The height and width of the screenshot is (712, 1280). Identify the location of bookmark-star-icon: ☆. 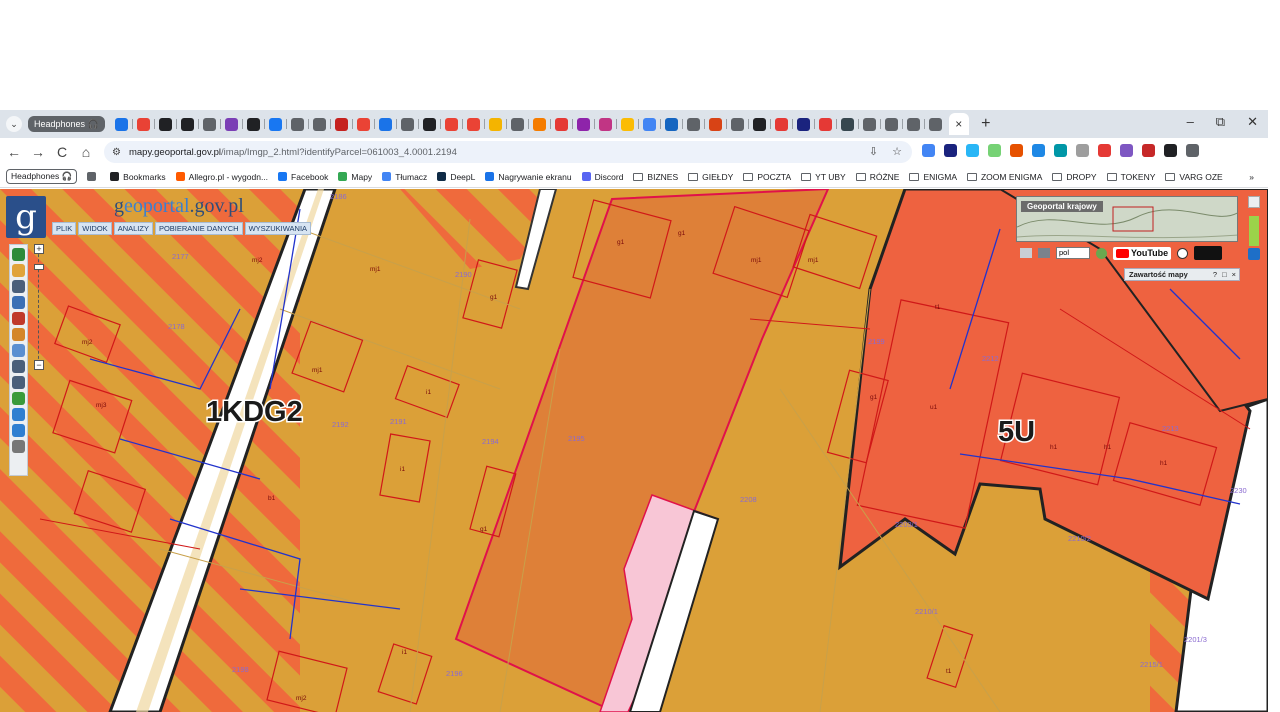
(897, 151).